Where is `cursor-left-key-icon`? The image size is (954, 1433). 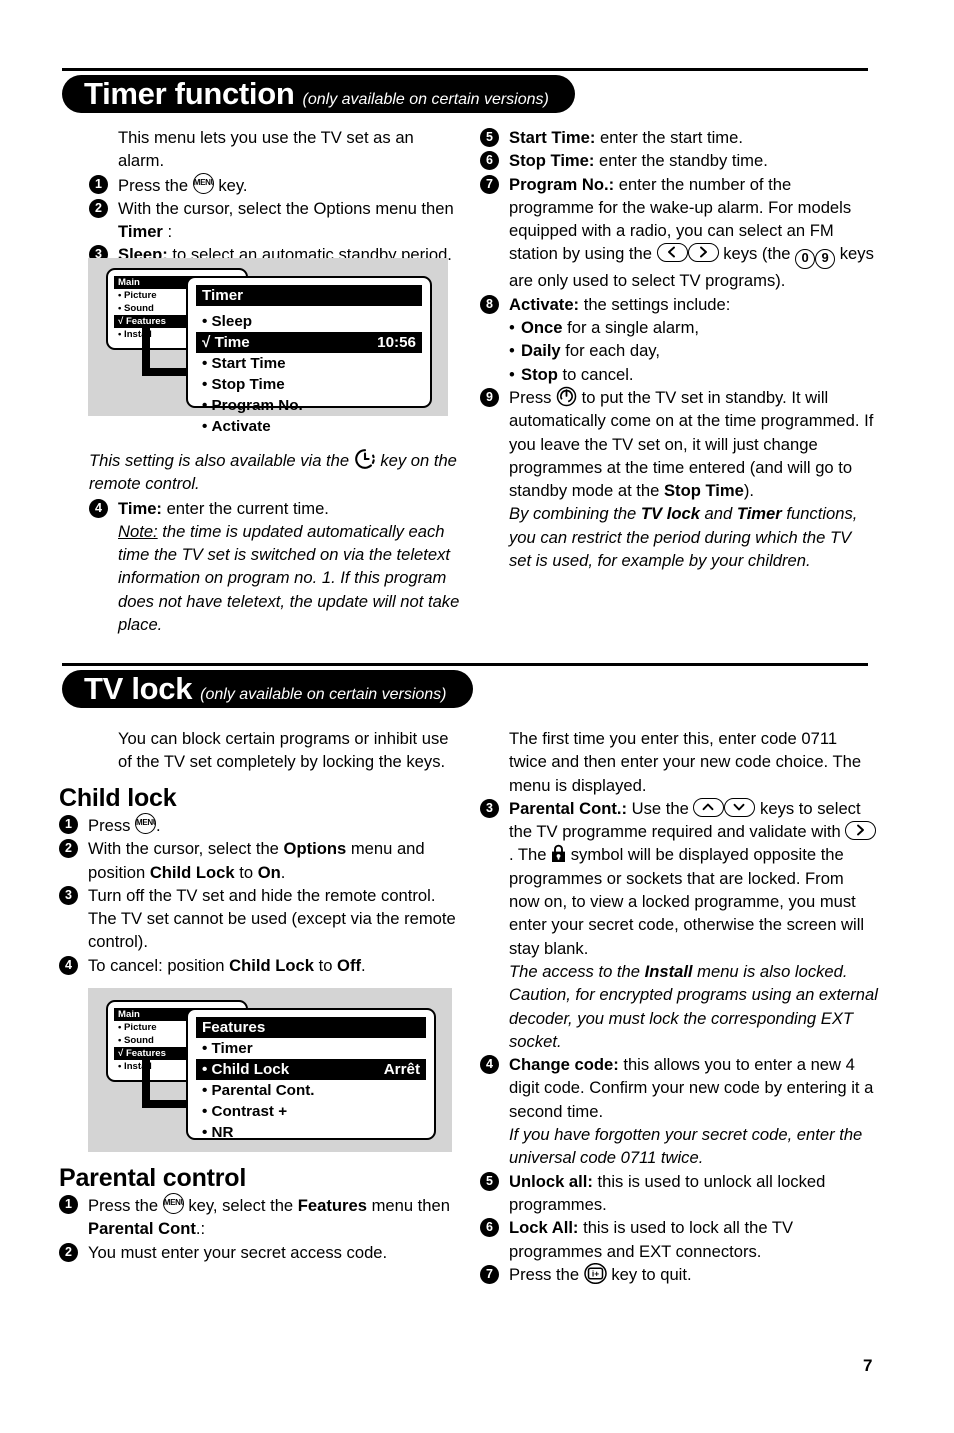 cursor-left-key-icon is located at coordinates (672, 253).